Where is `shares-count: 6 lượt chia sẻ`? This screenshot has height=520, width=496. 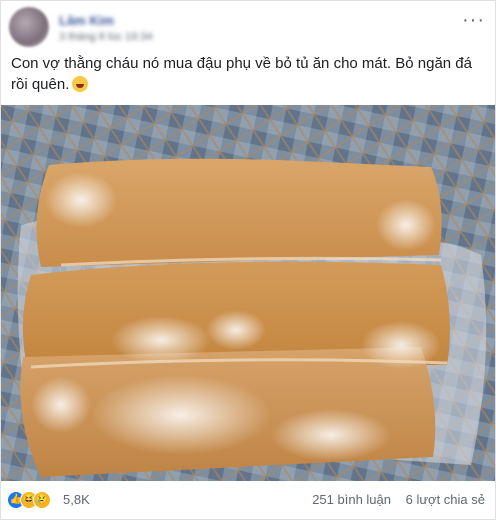 shares-count: 6 lượt chia sẻ is located at coordinates (445, 499).